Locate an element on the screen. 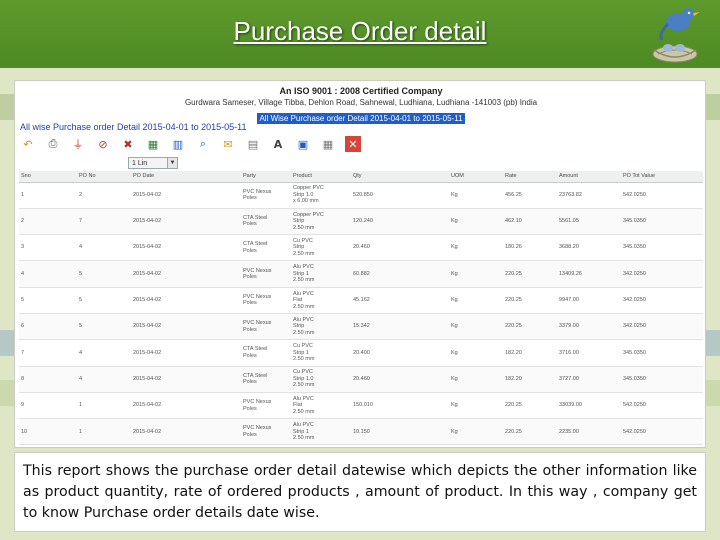 Image resolution: width=720 pixels, height=540 pixels. table-cell: 120.240 is located at coordinates (400, 222).